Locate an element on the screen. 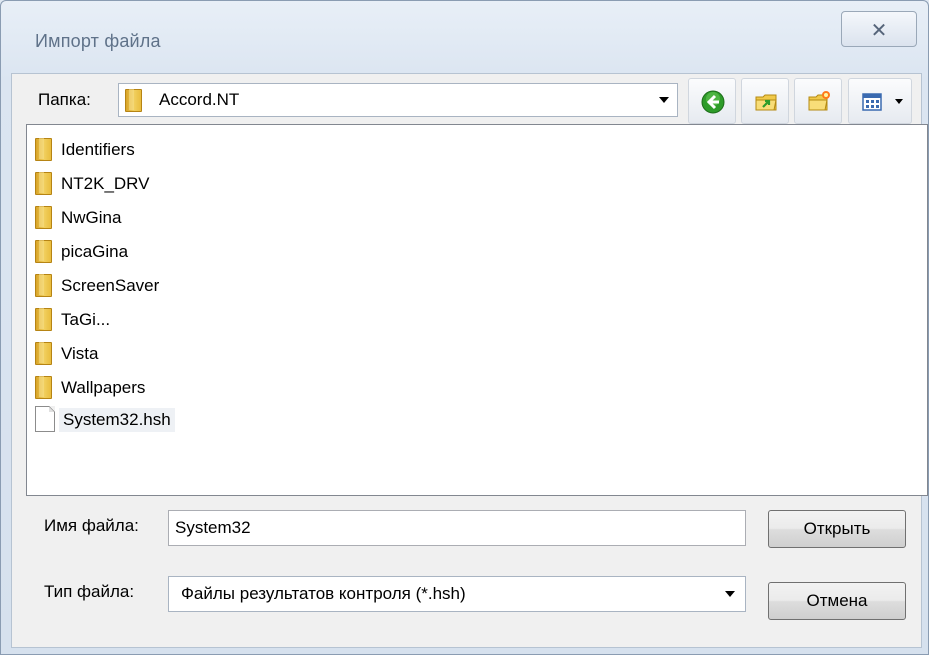 The height and width of the screenshot is (655, 929). list-item-label: System32.hsh is located at coordinates (117, 420).